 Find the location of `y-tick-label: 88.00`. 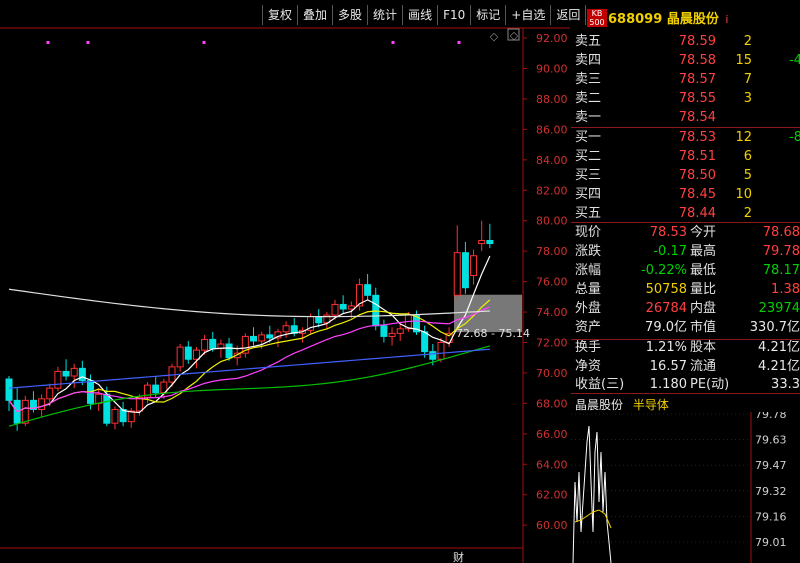

y-tick-label: 88.00 is located at coordinates (552, 99).